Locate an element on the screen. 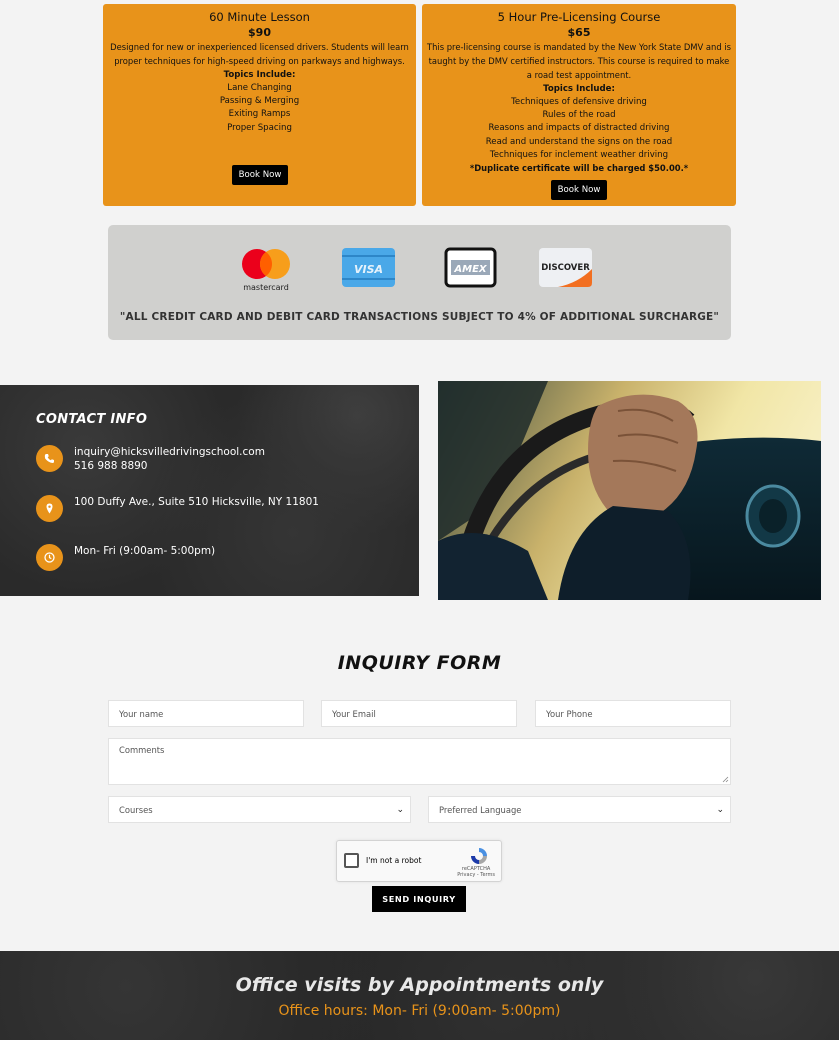 The width and height of the screenshot is (839, 1040). topic-item: Passing & Merging is located at coordinates (259, 101).